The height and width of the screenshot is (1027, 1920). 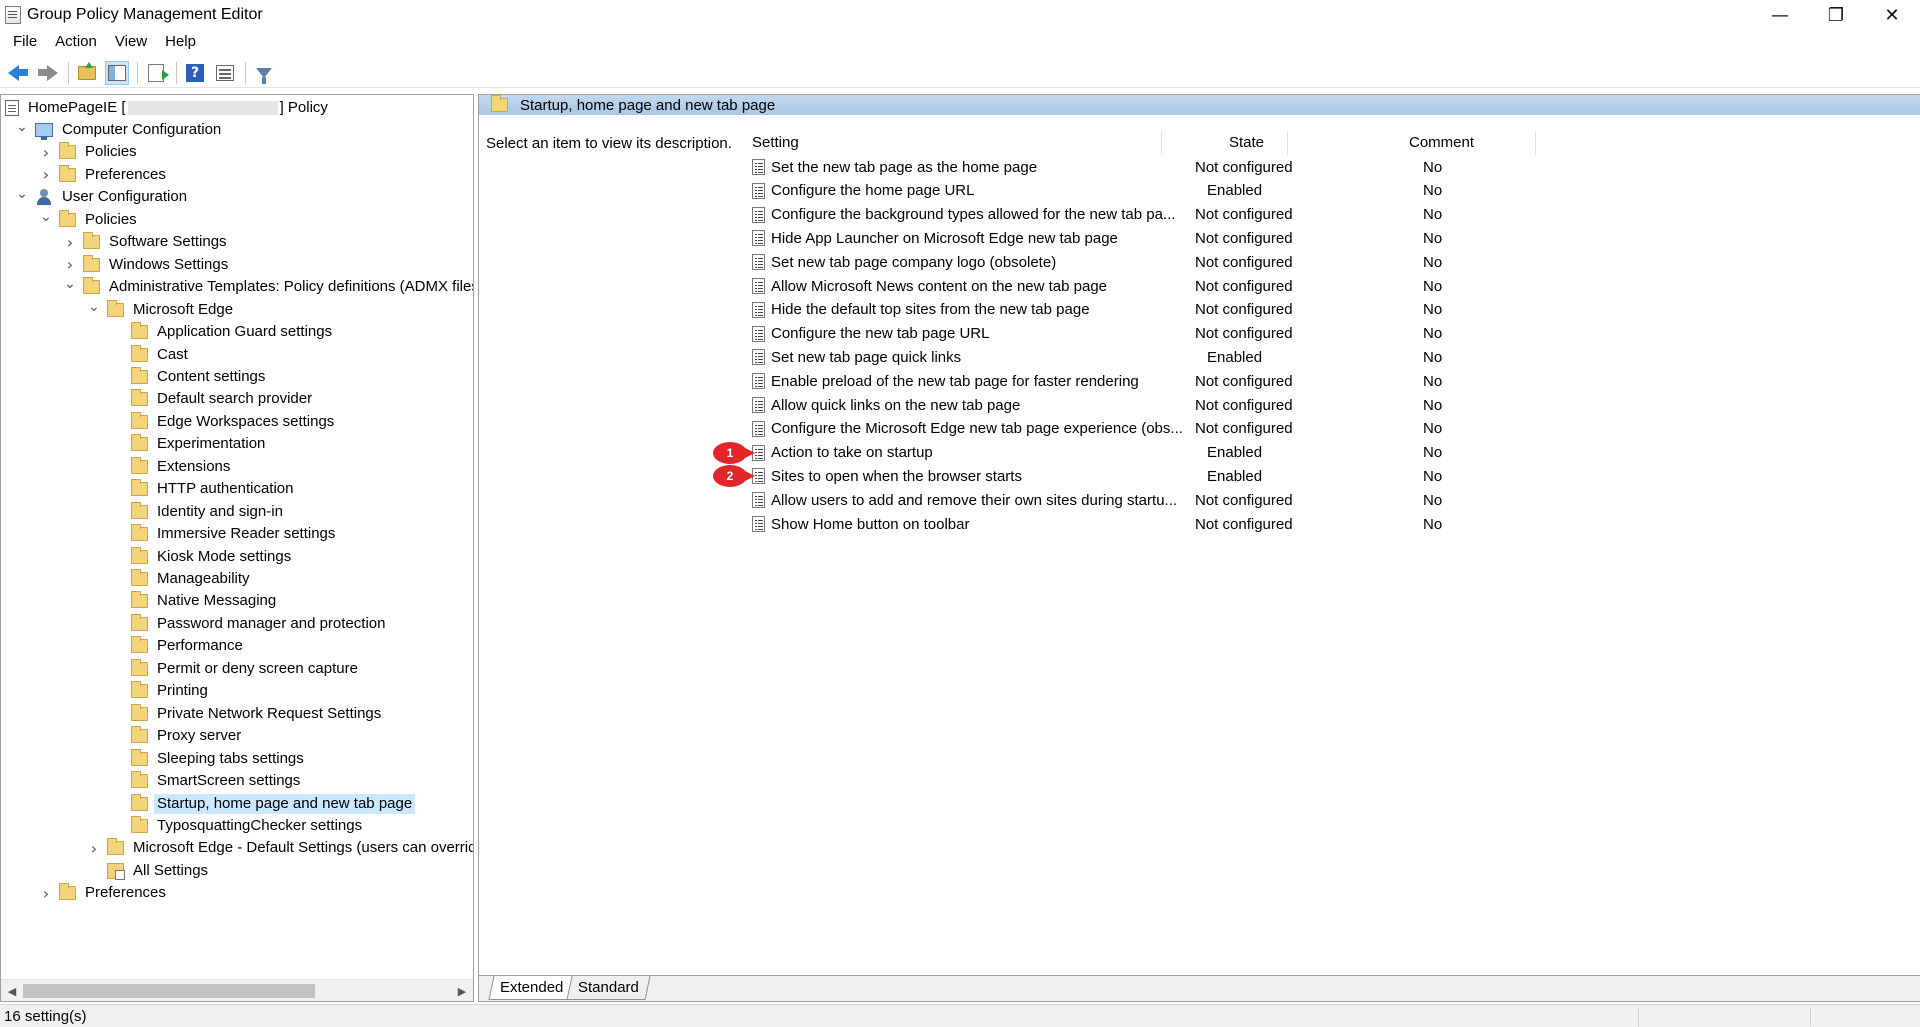 I want to click on tab-extended: Extended, so click(x=531, y=988).